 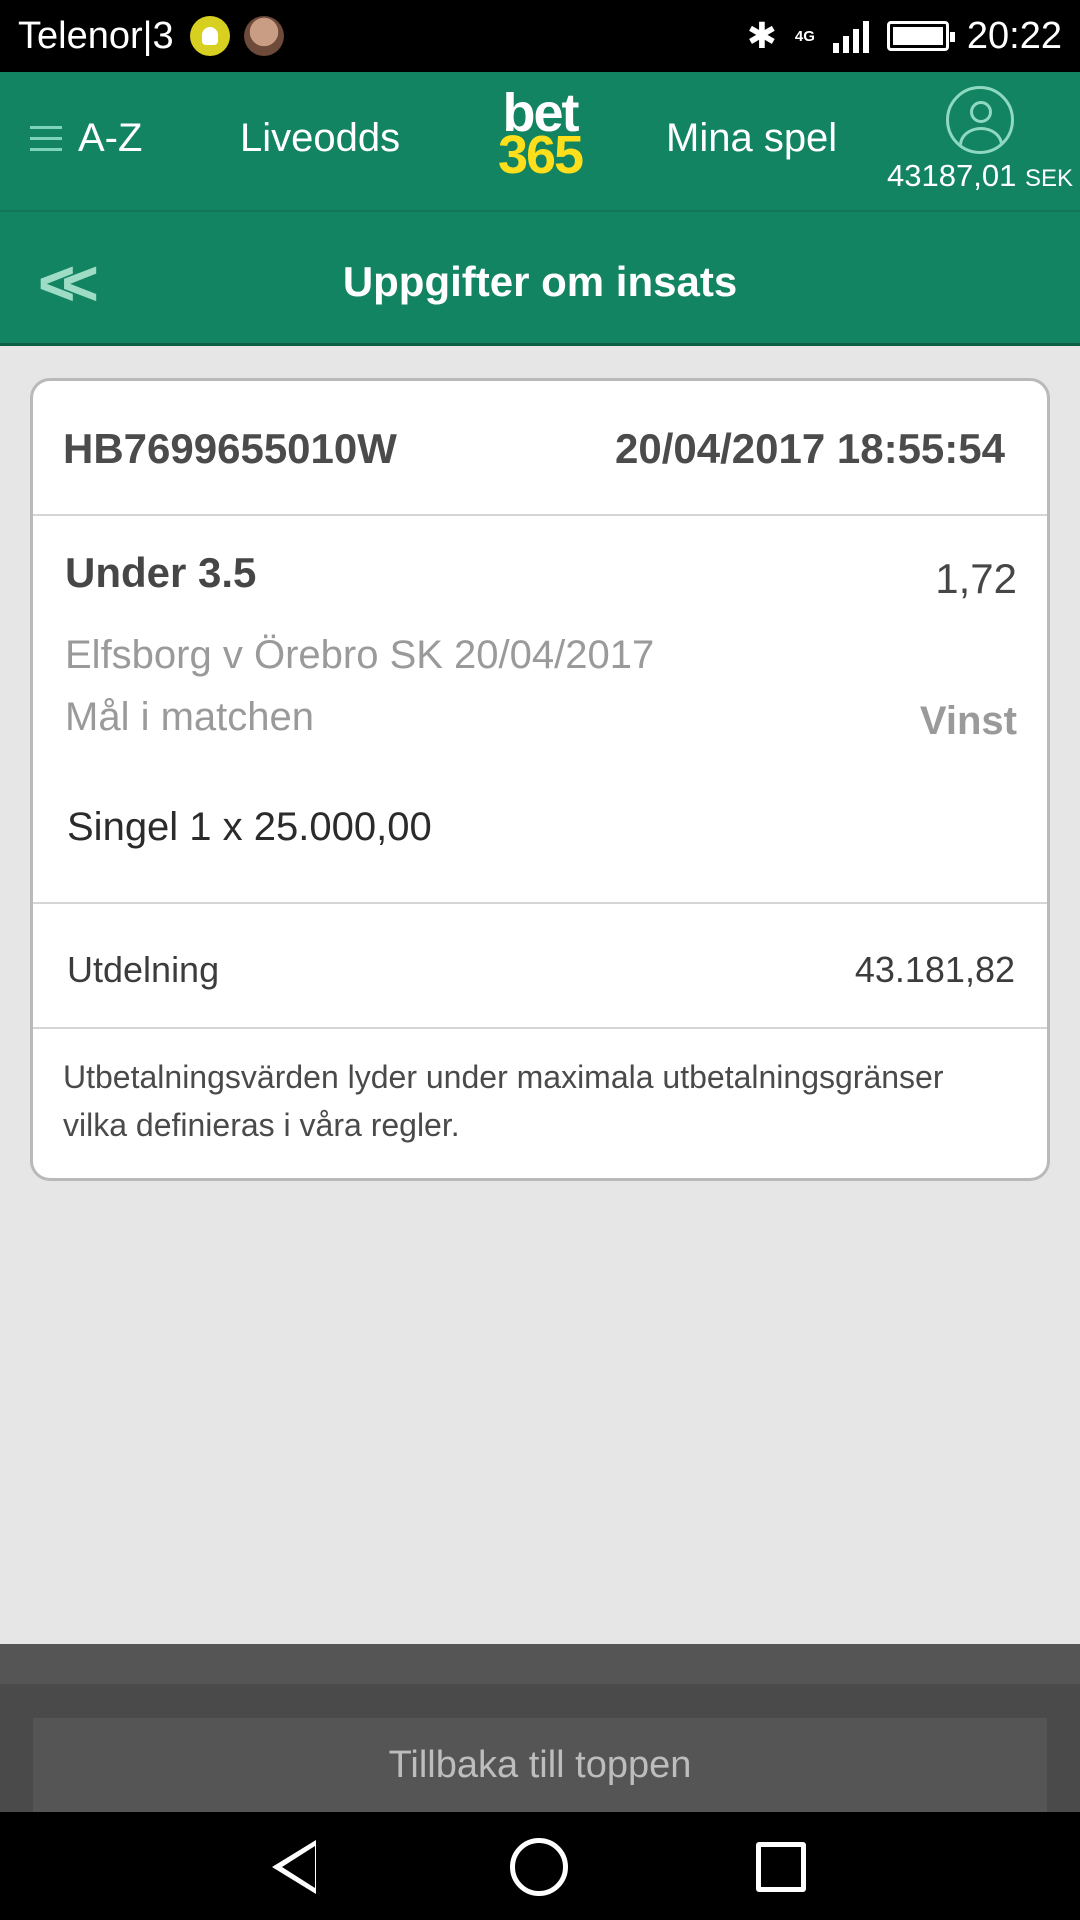 I want to click on snapchat-notification-icon, so click(x=209, y=36).